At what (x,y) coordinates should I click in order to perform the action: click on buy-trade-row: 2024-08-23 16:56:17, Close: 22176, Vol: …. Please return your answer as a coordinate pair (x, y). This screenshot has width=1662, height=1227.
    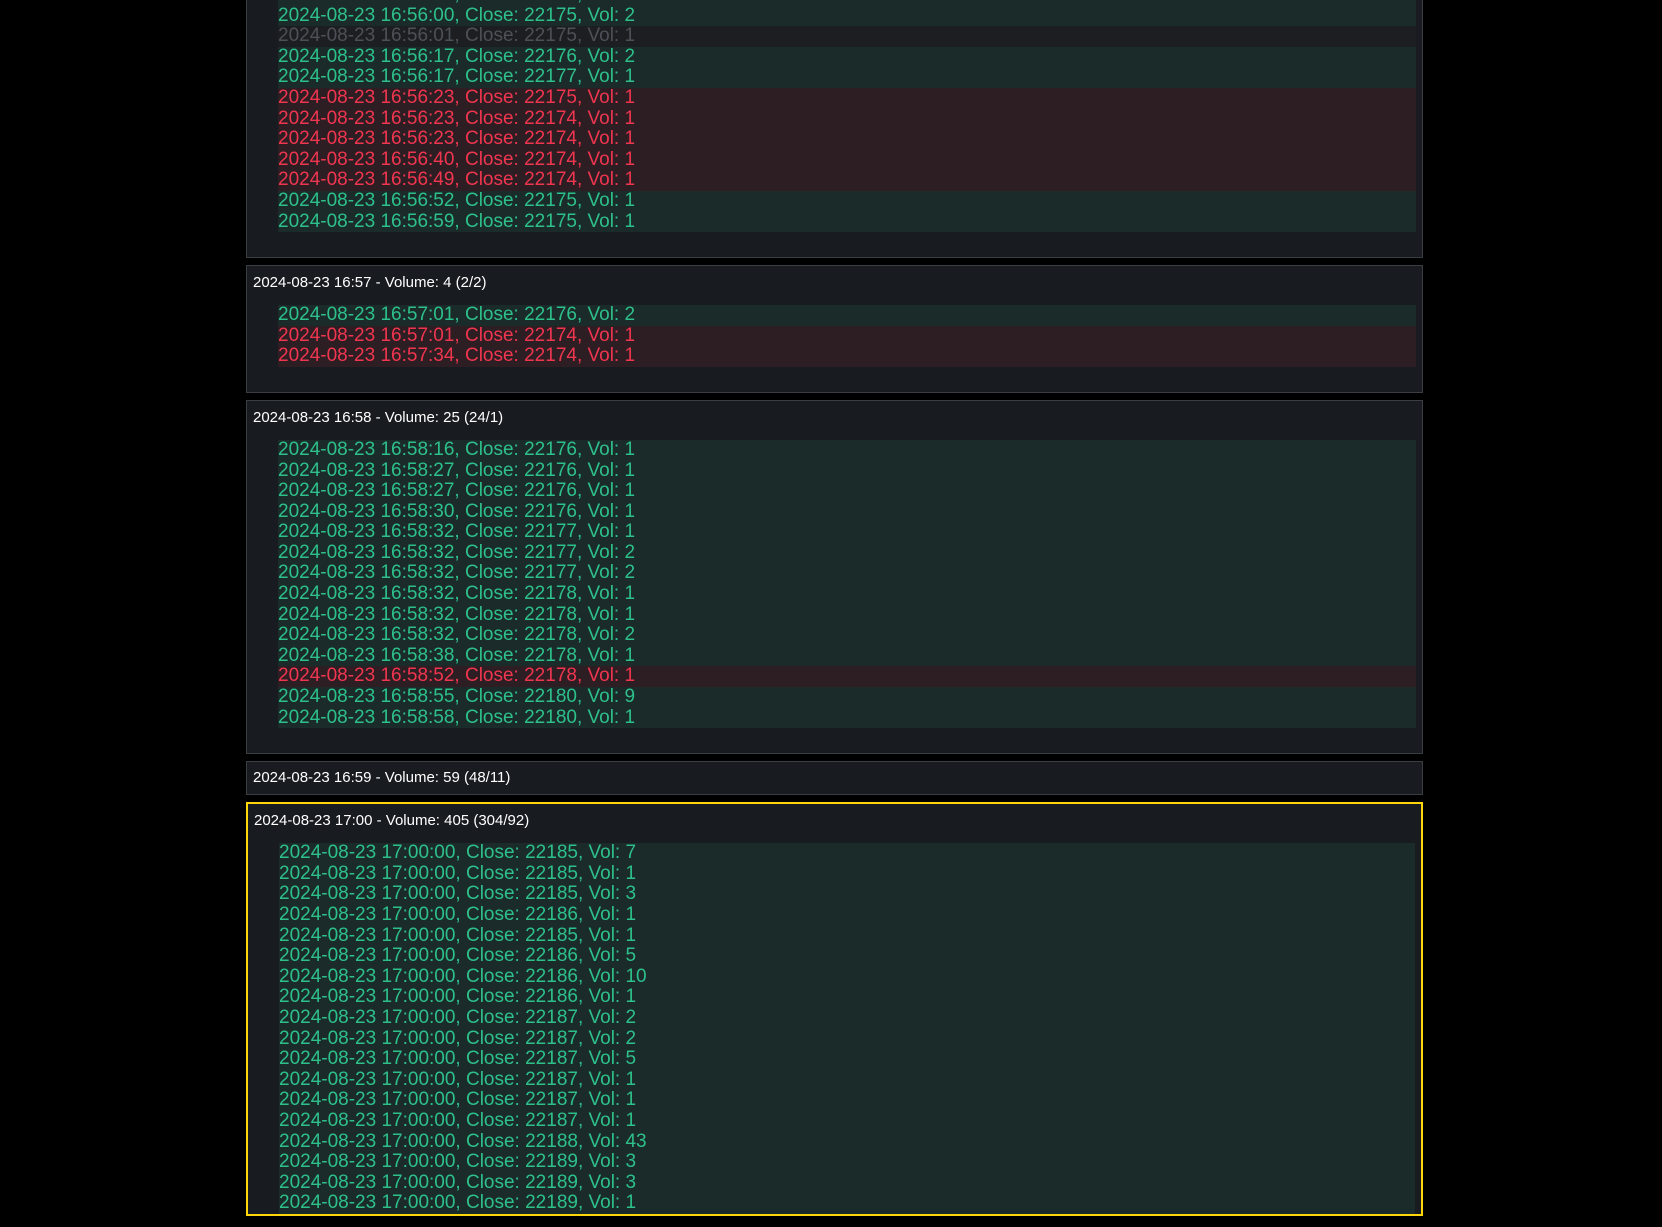
    Looking at the image, I should click on (847, 57).